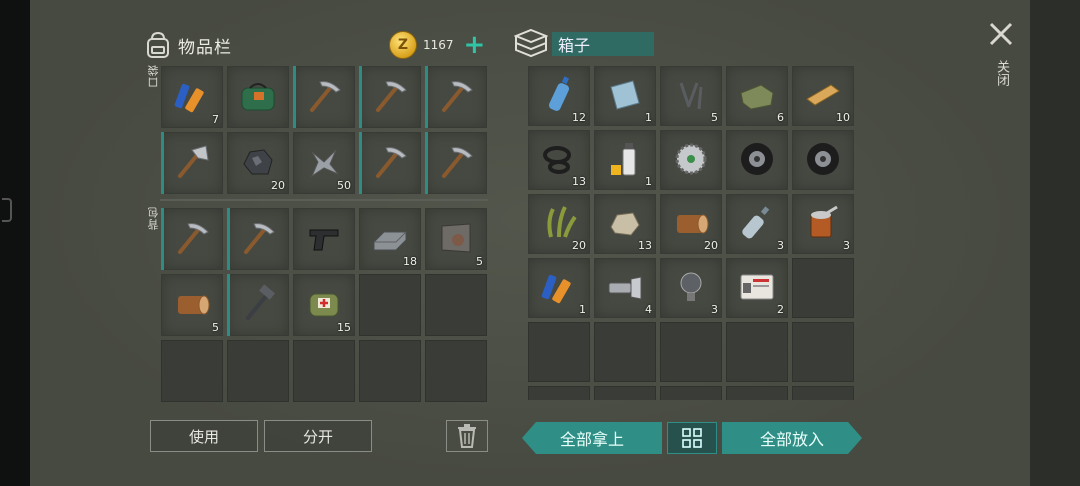 The width and height of the screenshot is (1080, 486). What do you see at coordinates (579, 245) in the screenshot?
I see `item-quantity: 20` at bounding box center [579, 245].